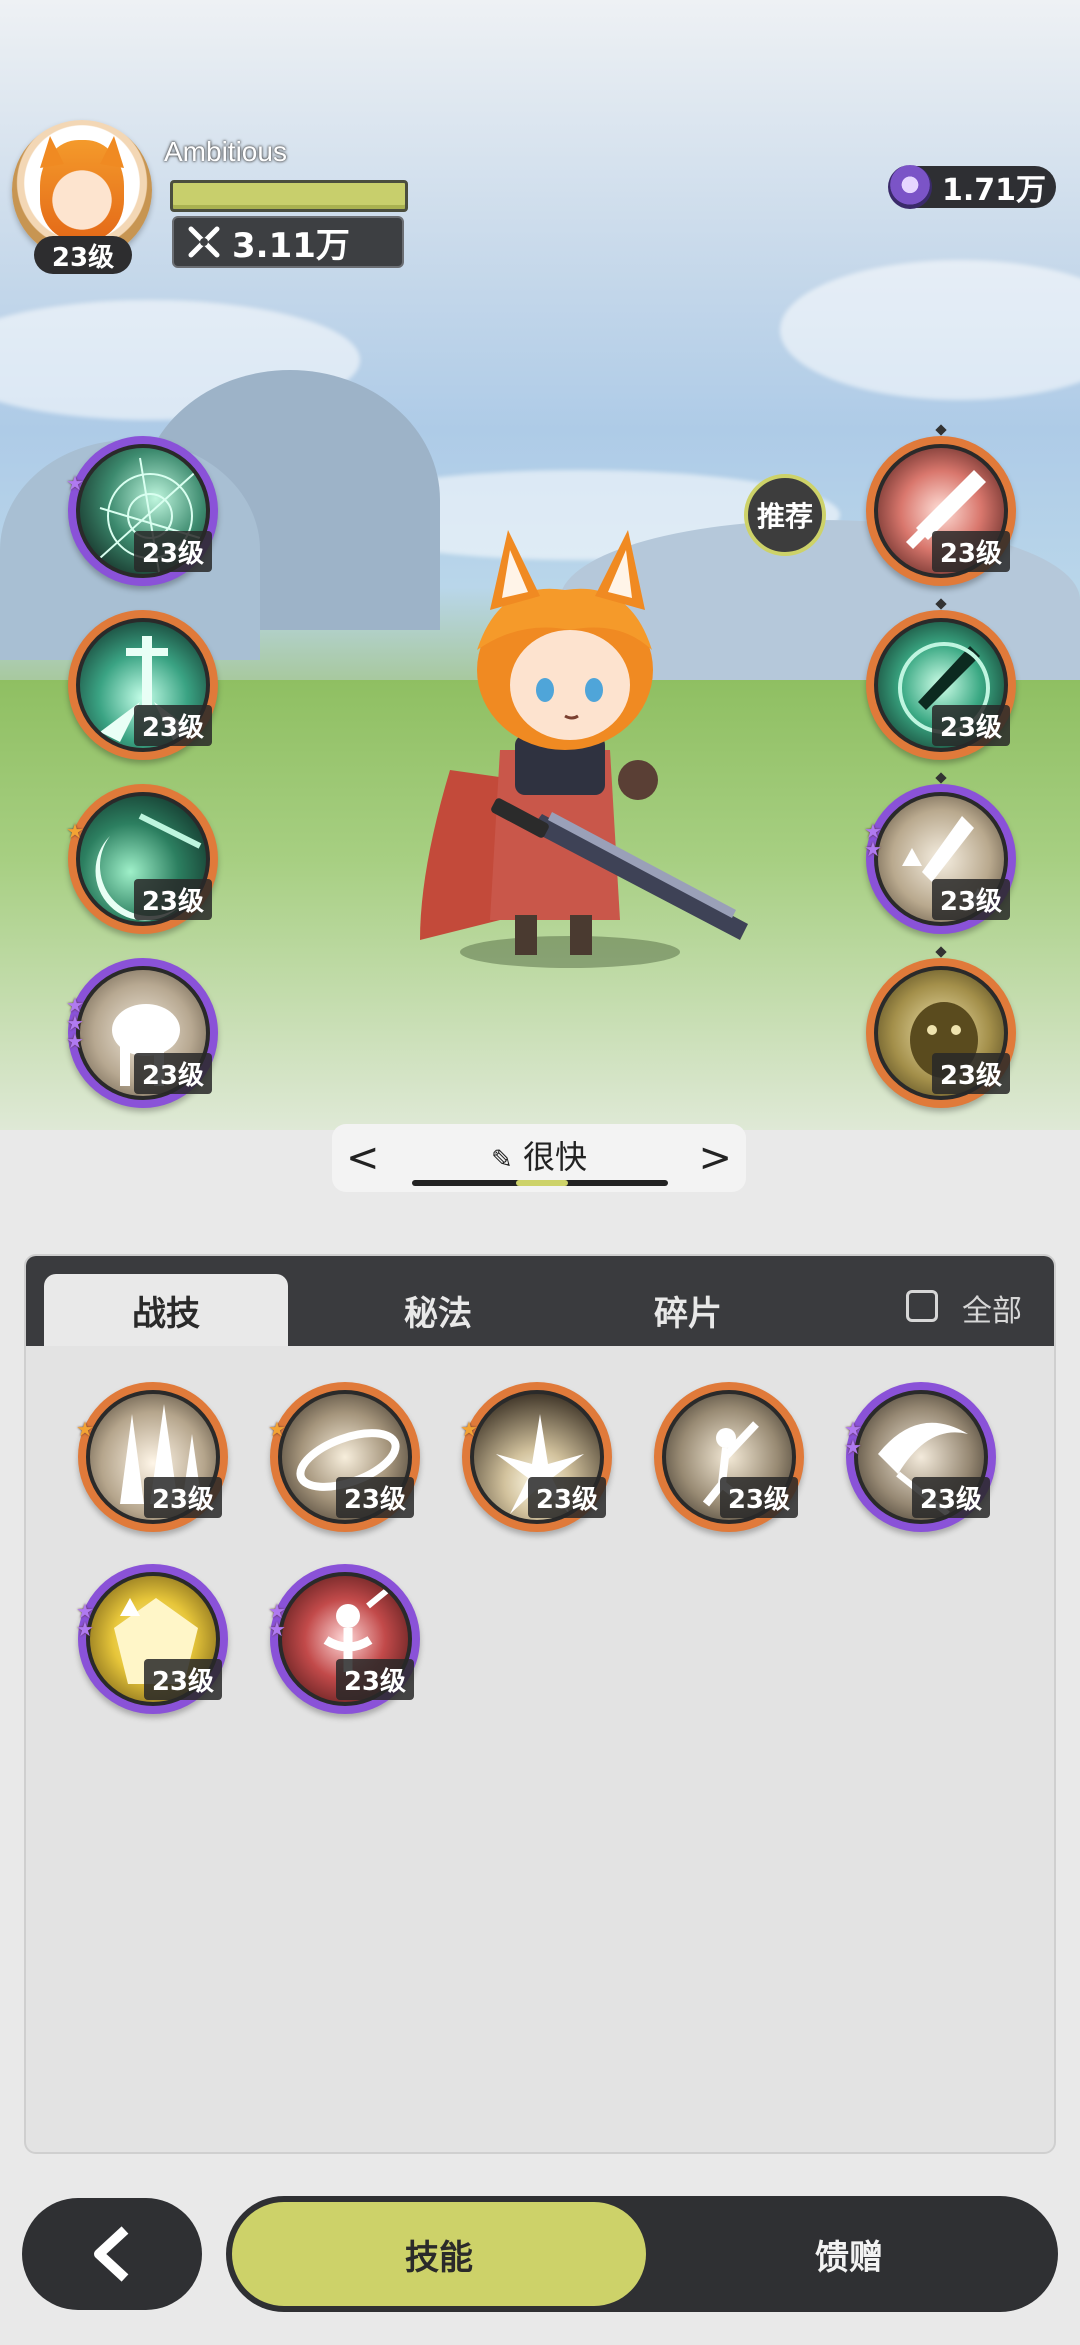 The image size is (1080, 2345). I want to click on tab-fragments: 碎片, so click(688, 1310).